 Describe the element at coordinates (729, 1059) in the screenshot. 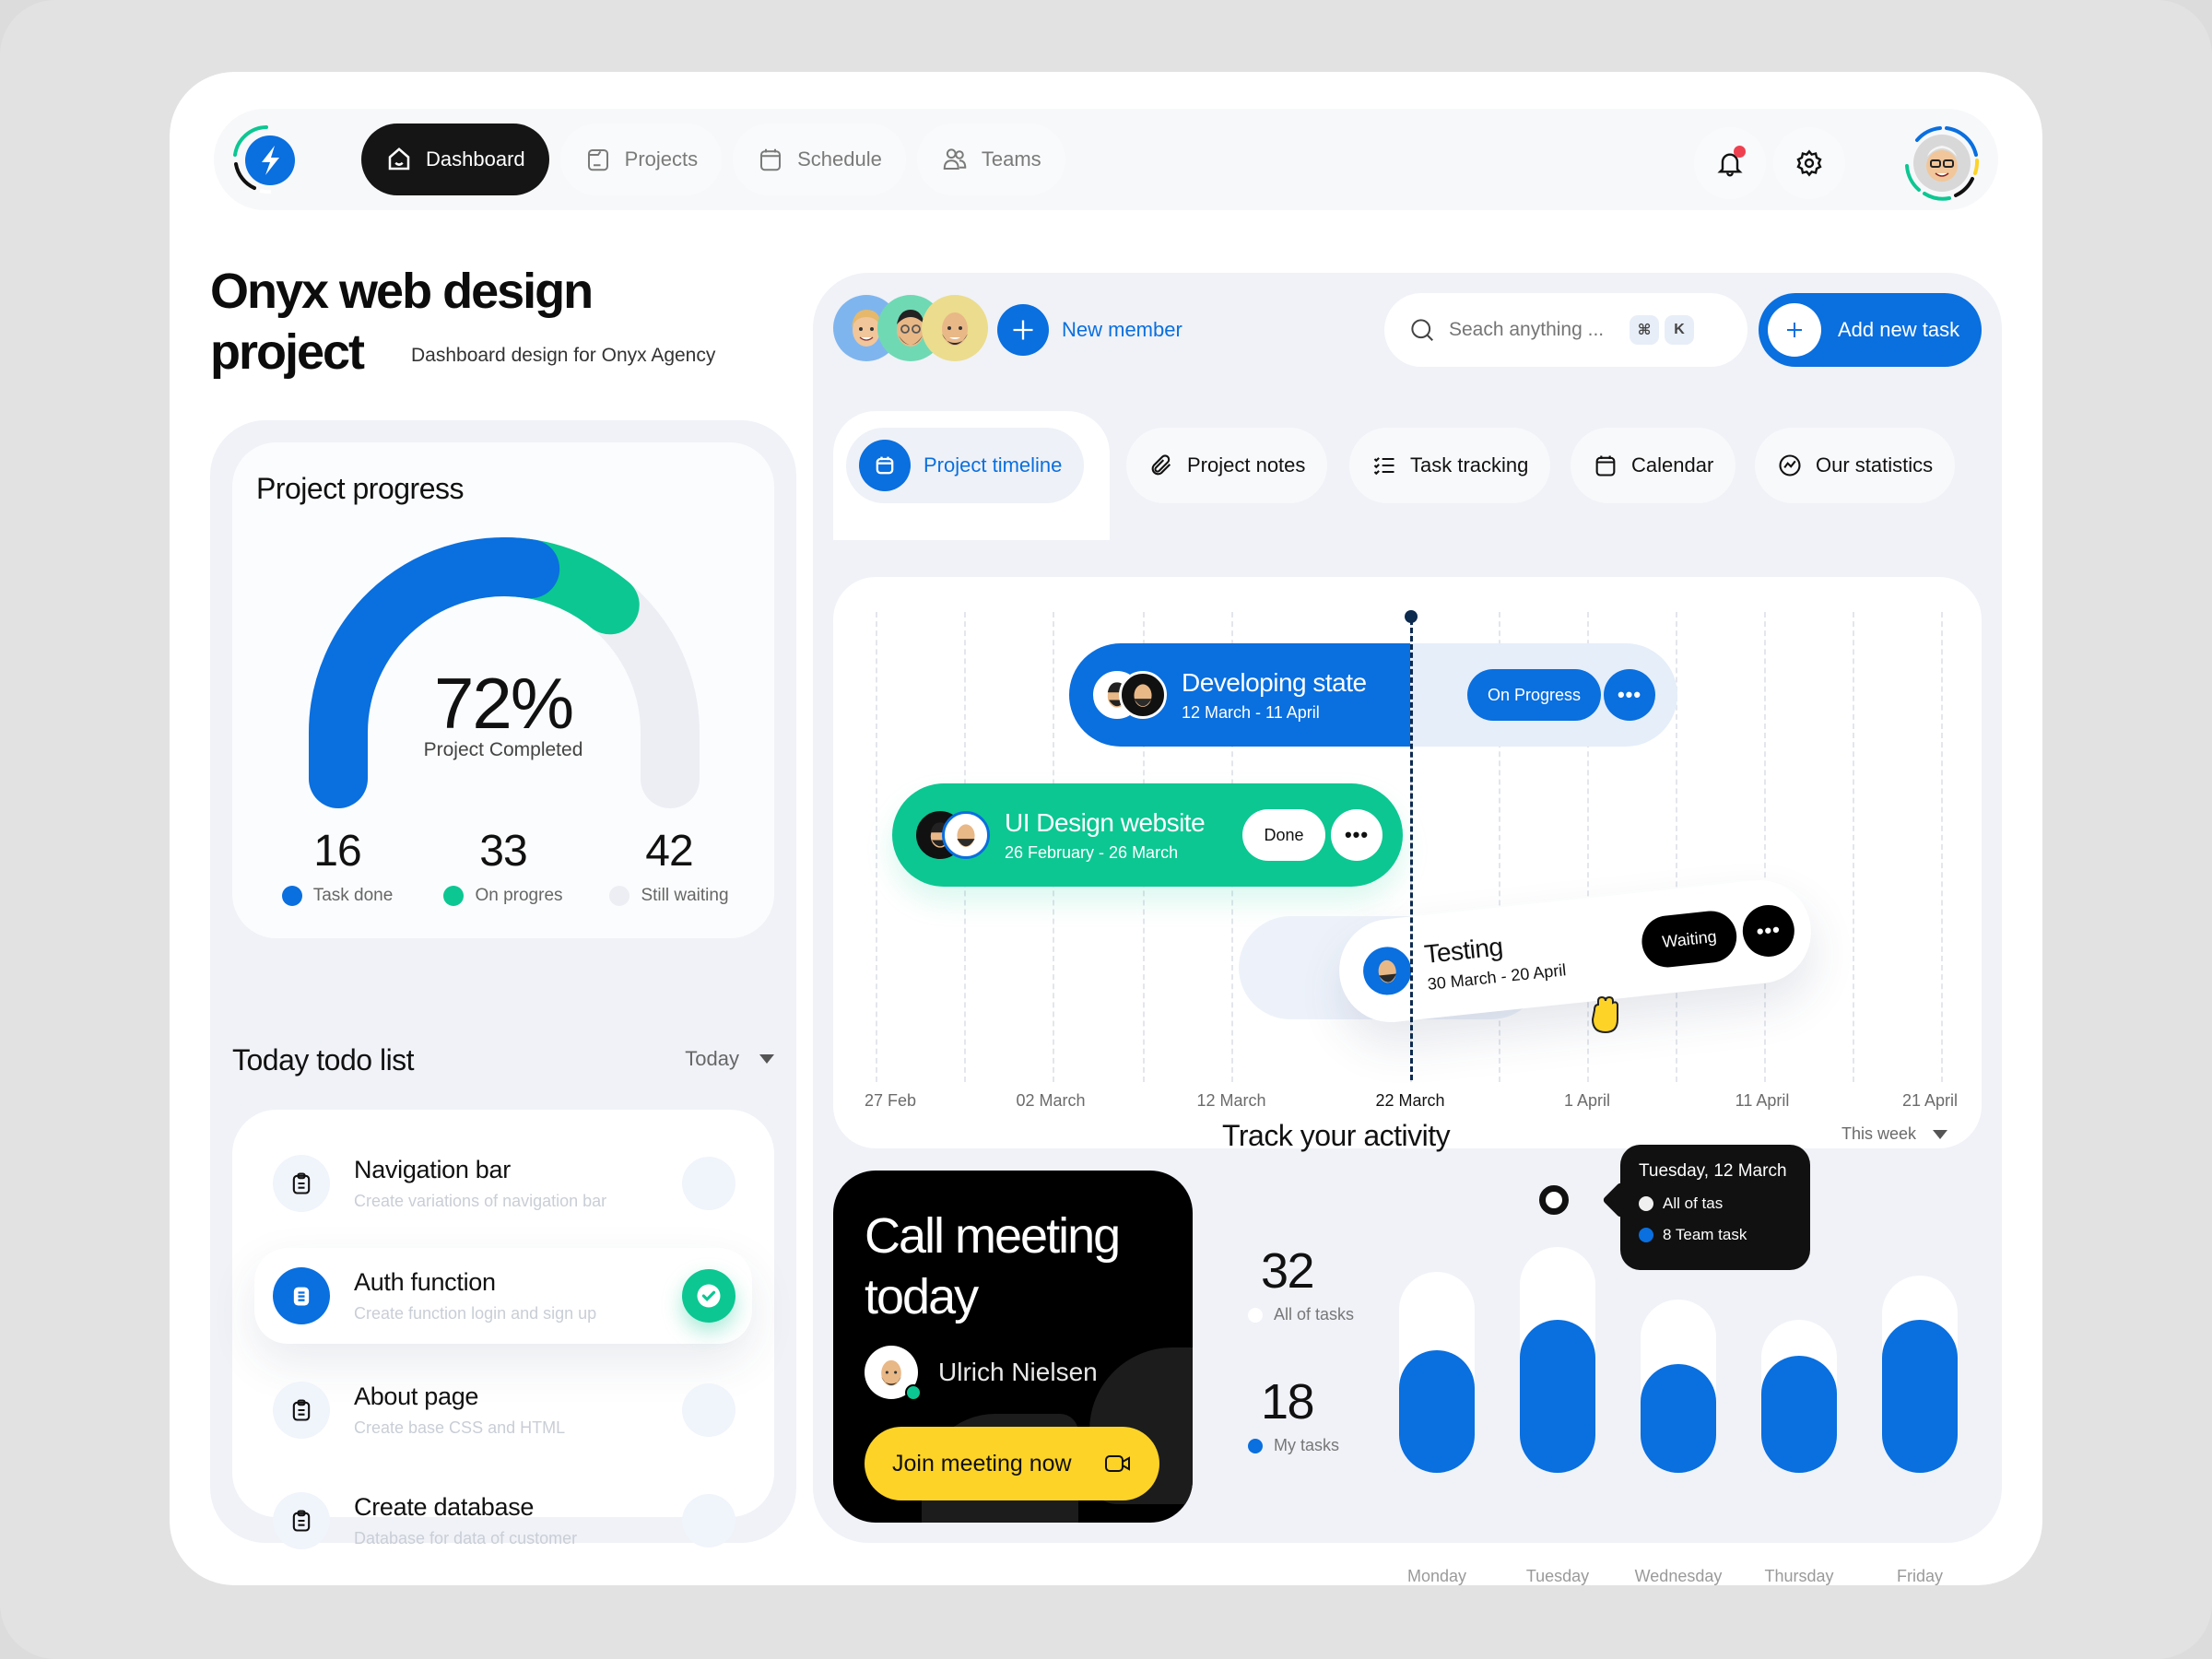

I see `todo-filter-dropdown: Today` at that location.